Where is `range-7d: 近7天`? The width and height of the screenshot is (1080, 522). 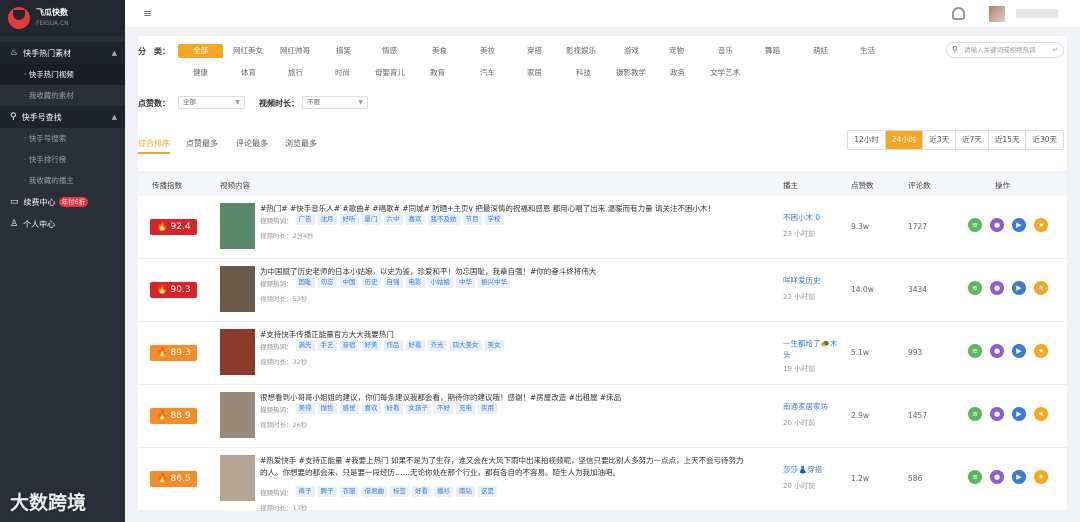
range-7d: 近7天 is located at coordinates (972, 140).